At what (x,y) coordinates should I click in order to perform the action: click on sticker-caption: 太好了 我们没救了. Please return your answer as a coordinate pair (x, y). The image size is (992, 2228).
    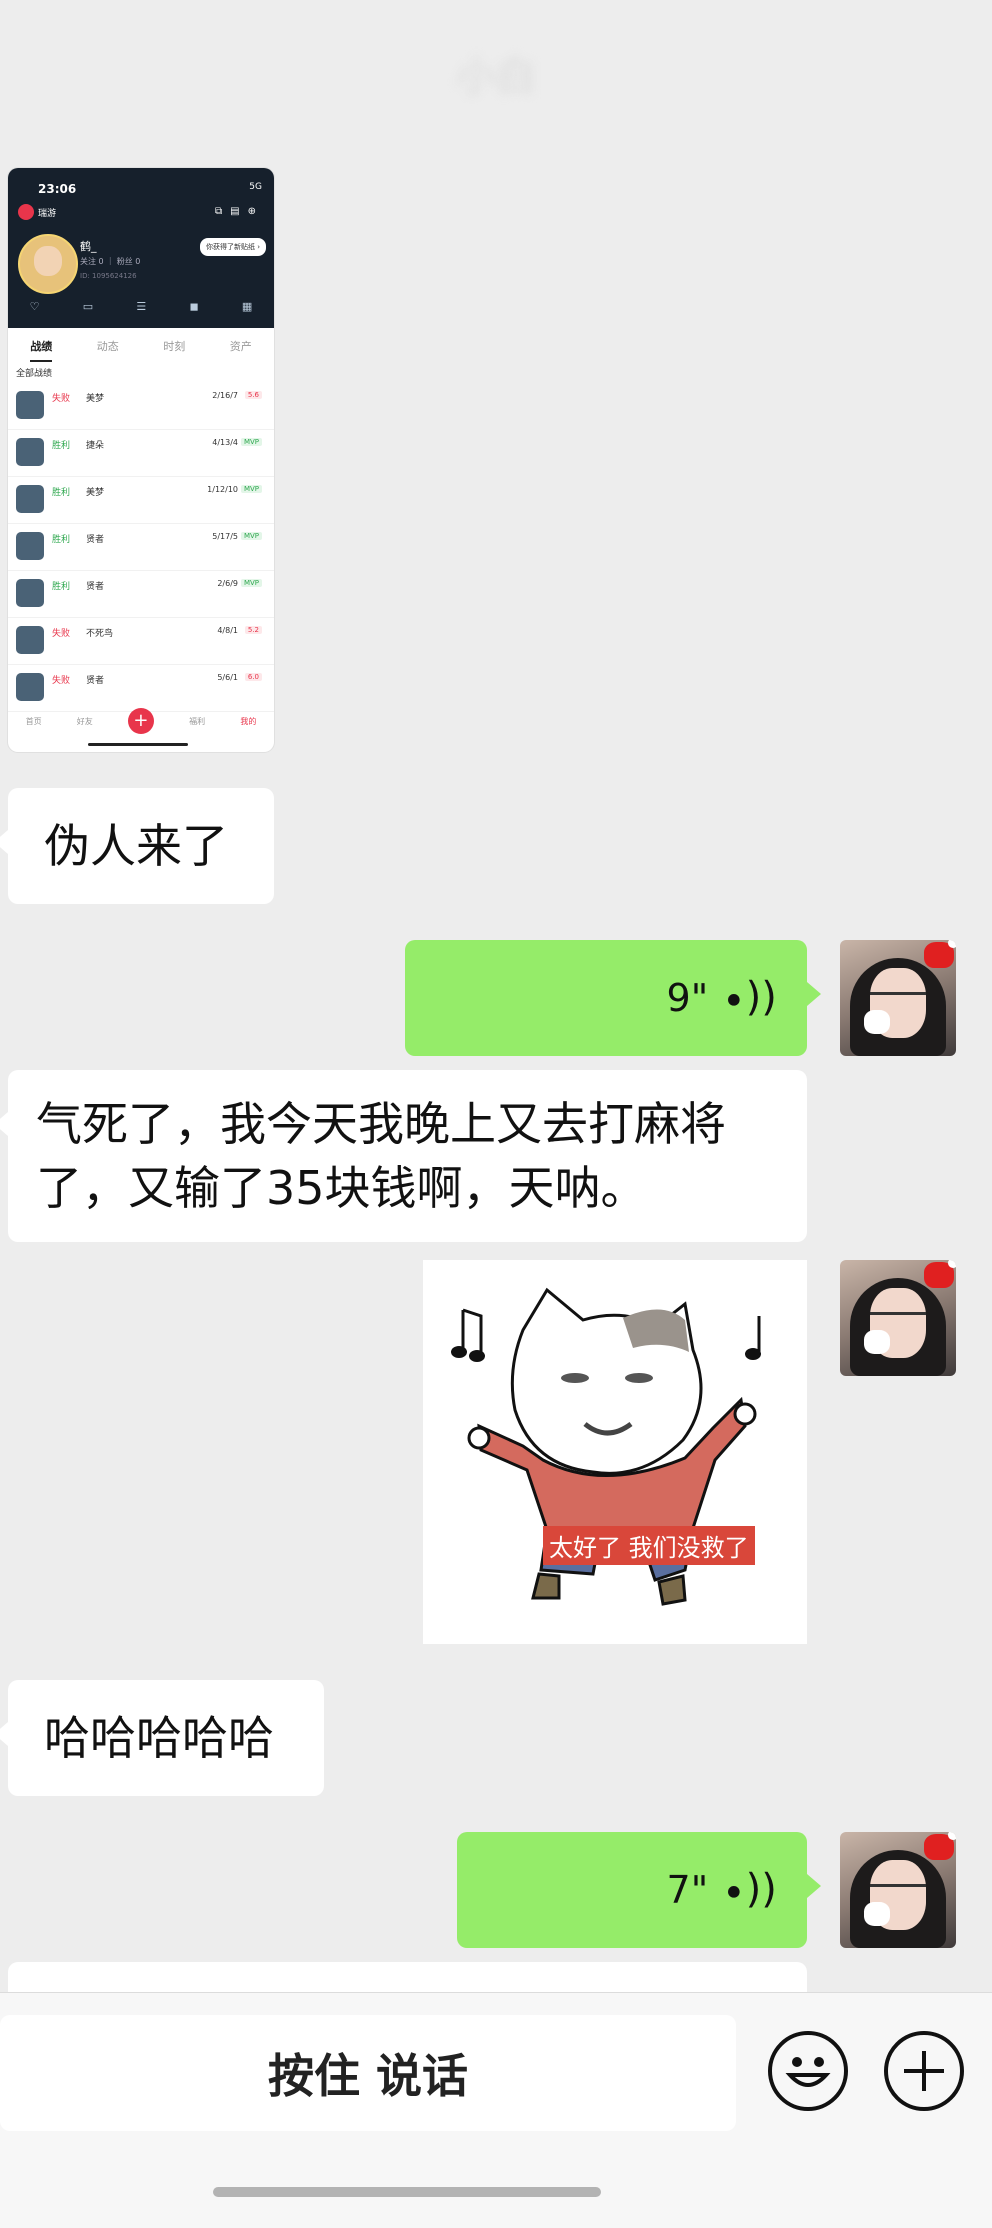
    Looking at the image, I should click on (649, 1545).